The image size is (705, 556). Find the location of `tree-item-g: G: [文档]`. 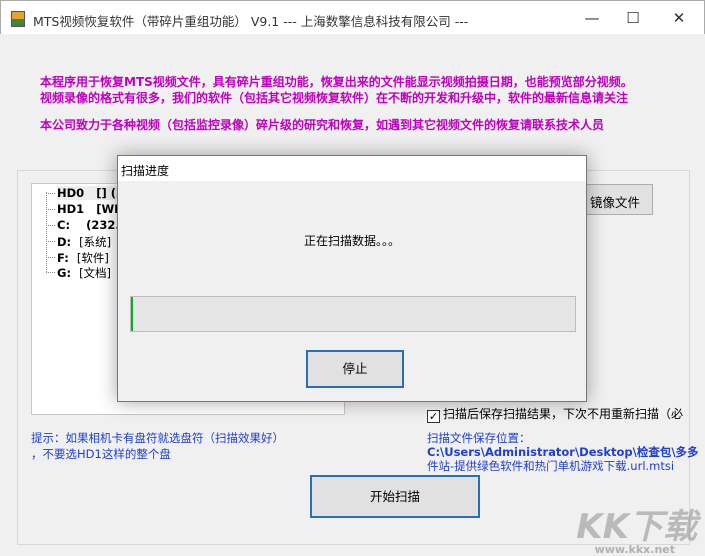

tree-item-g: G: [文档] is located at coordinates (84, 273).